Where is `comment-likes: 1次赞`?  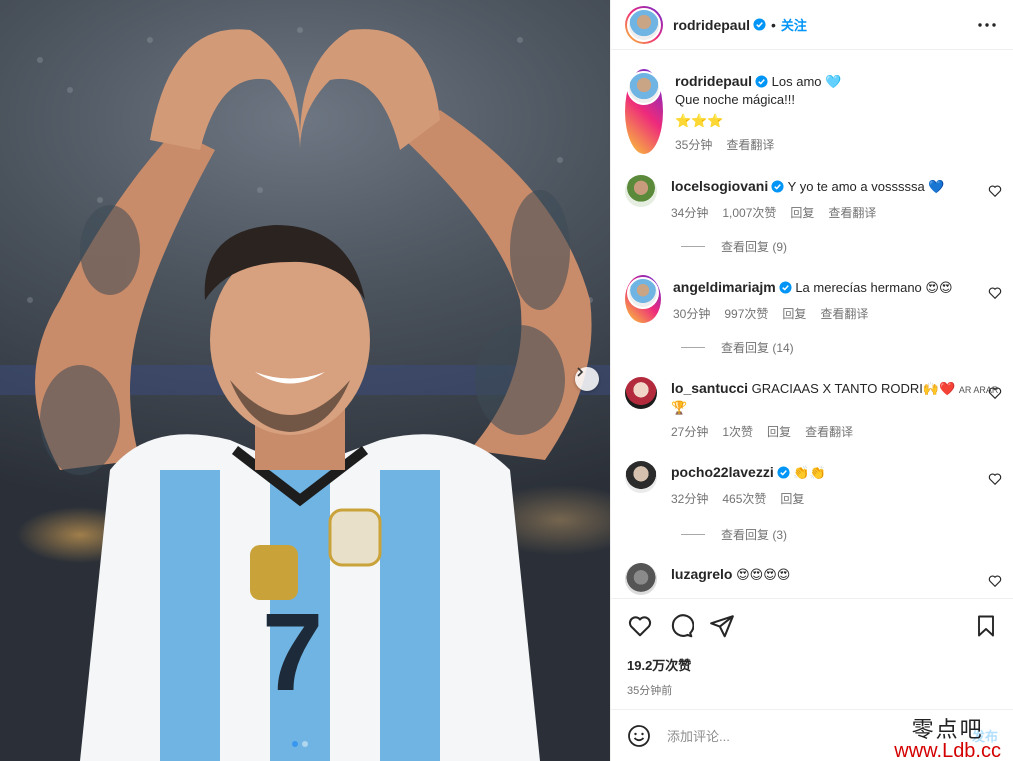
comment-likes: 1次赞 is located at coordinates (737, 432).